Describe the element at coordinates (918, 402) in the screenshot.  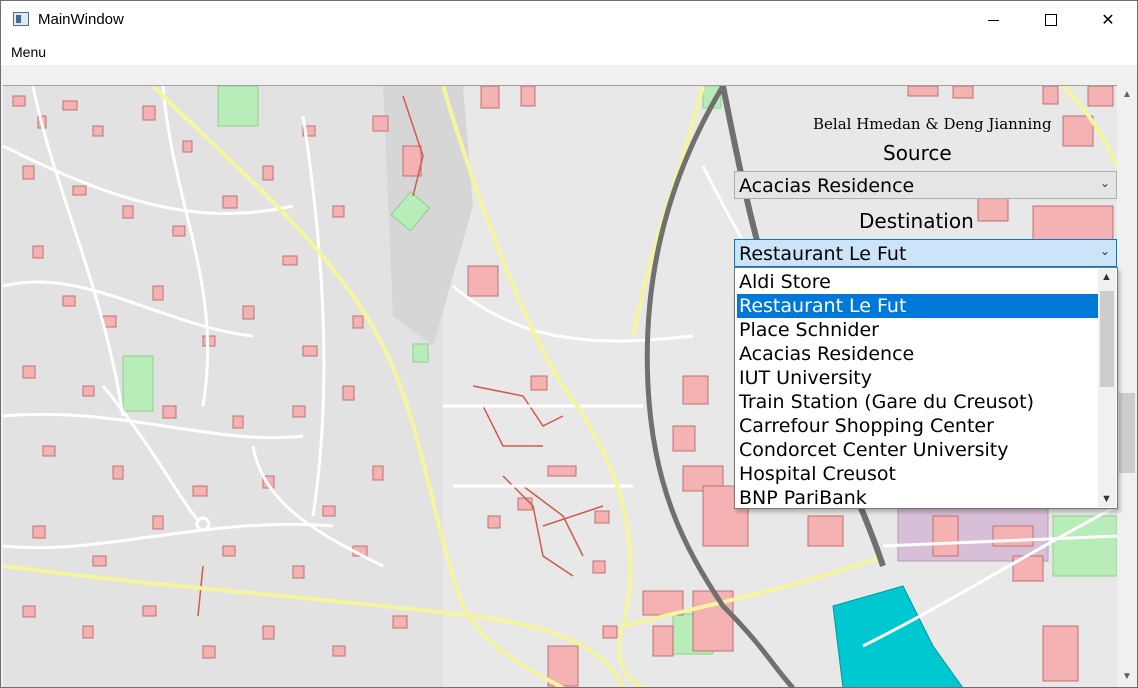
I see `dropdown-item: Train Station (Gare du Creusot)` at that location.